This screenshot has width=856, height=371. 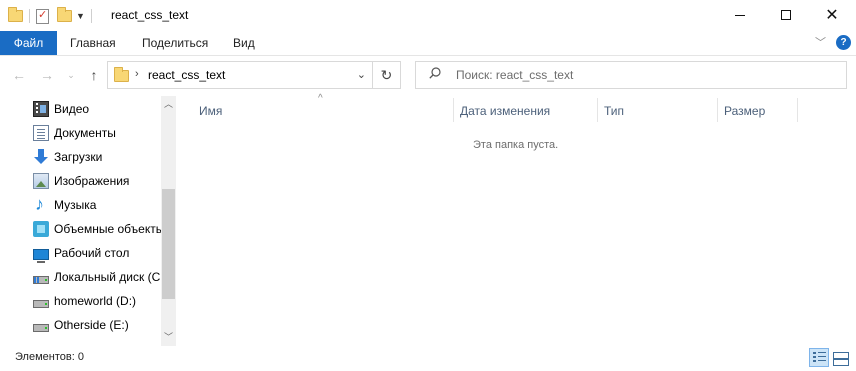 I want to click on arrow-left-icon: ←, so click(x=19, y=75).